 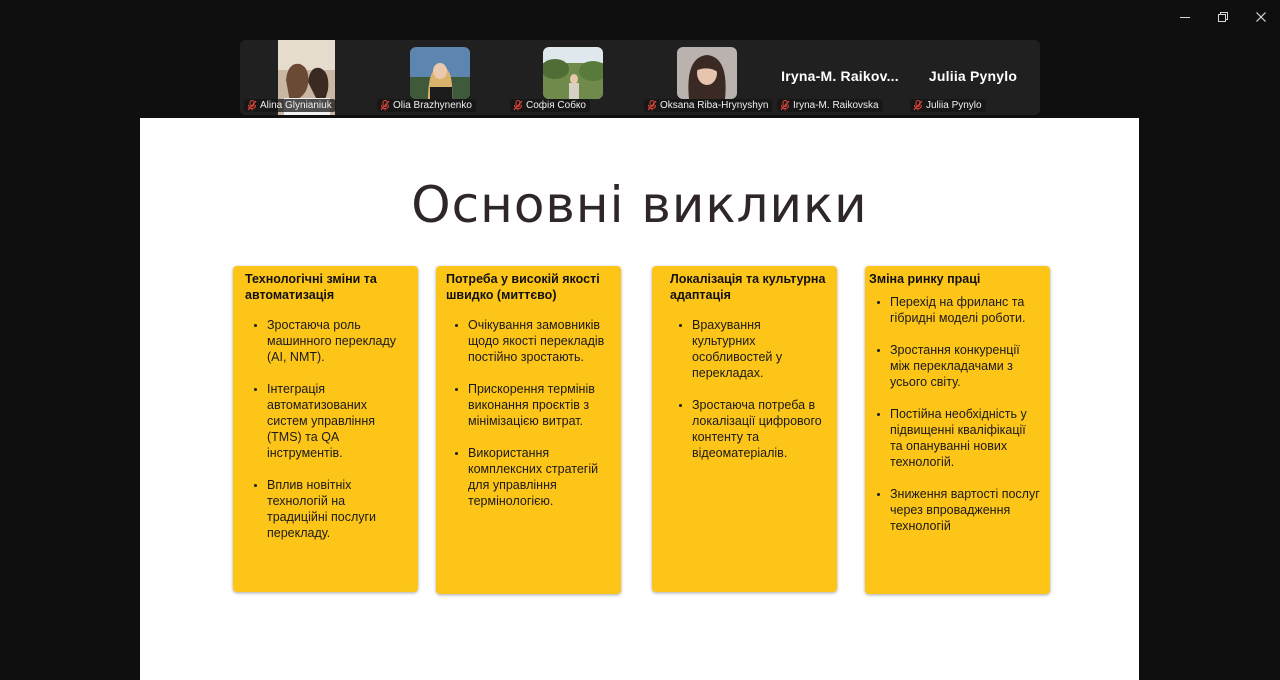 I want to click on card-heading: Локалізація та культурна адаптація, so click(x=748, y=287).